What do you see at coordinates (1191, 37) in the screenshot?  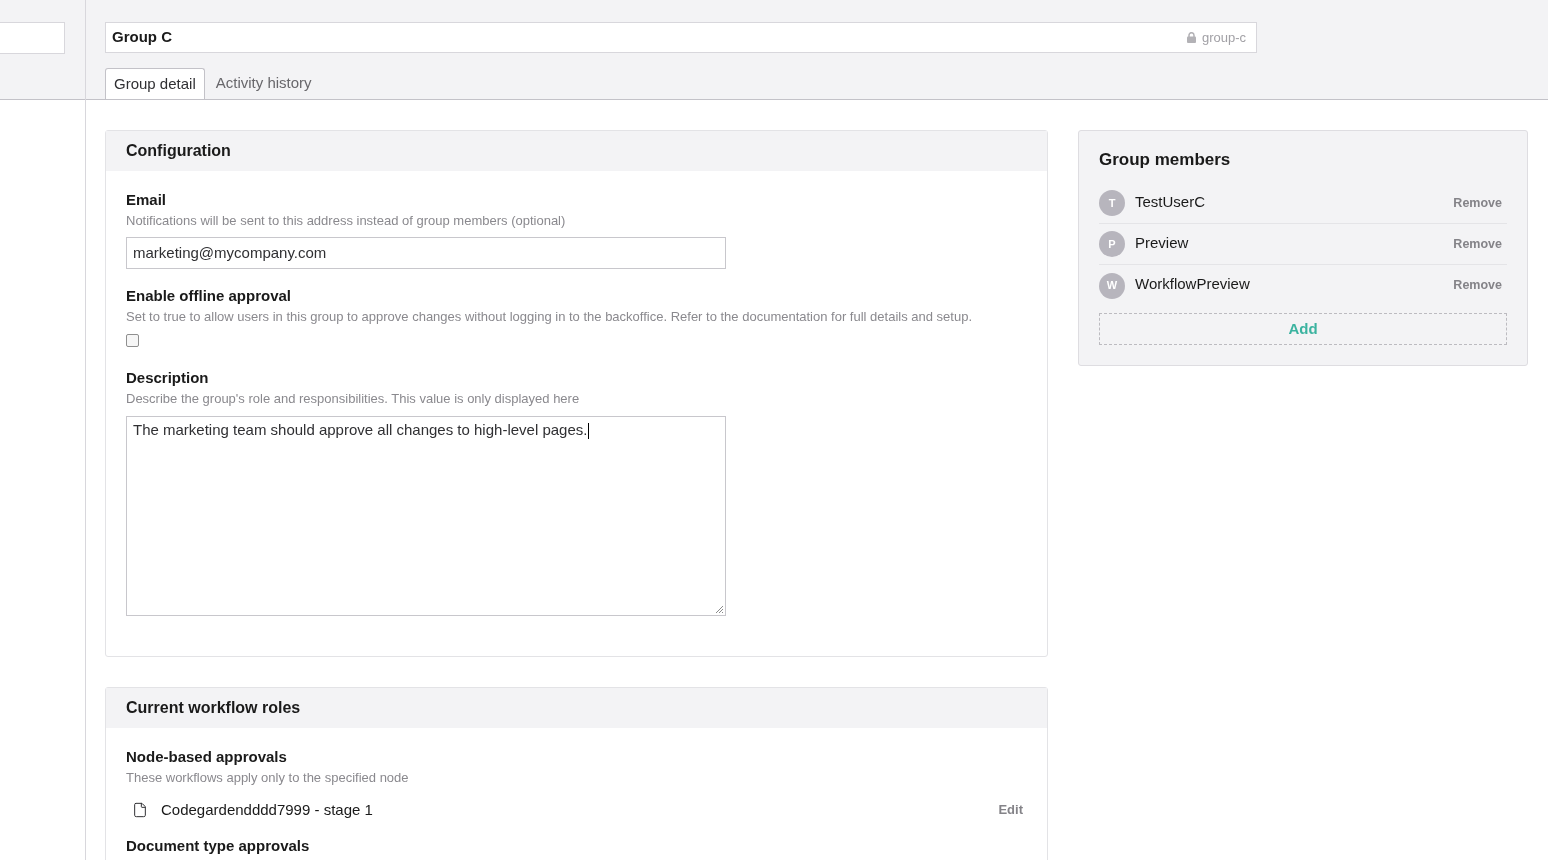 I see `lock-icon` at bounding box center [1191, 37].